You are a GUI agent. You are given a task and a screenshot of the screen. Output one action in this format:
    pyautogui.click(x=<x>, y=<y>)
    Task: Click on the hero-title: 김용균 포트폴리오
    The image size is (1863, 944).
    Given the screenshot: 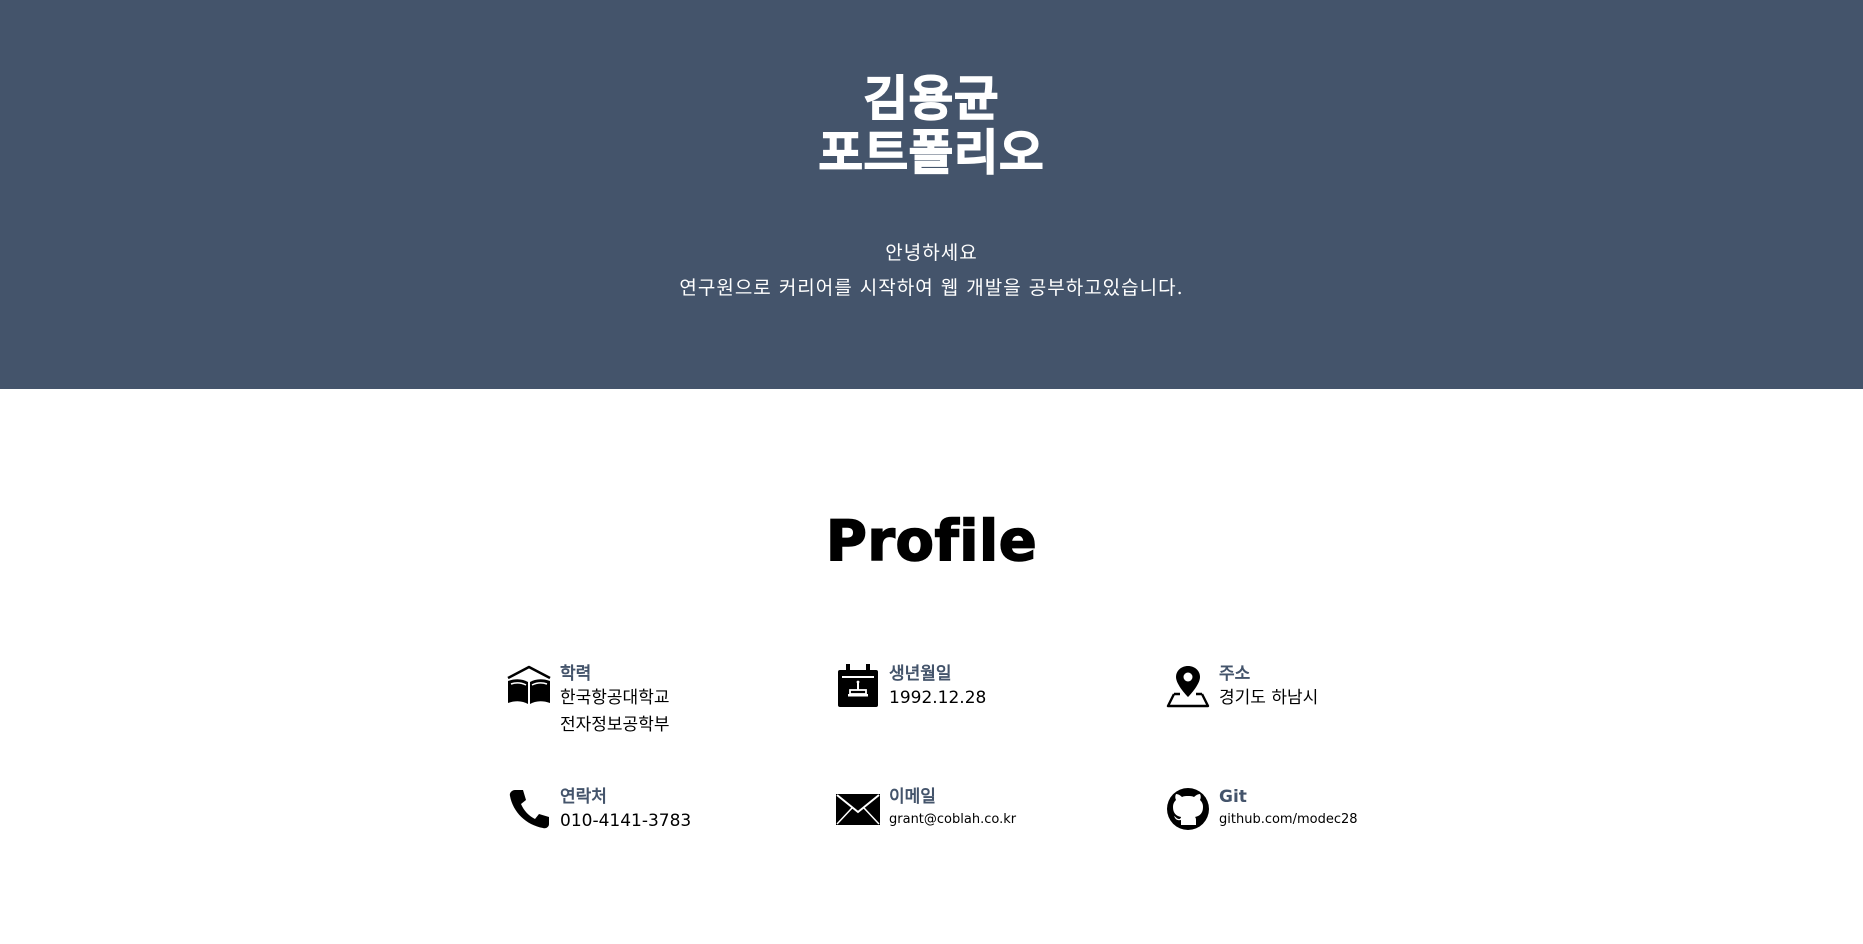 What is the action you would take?
    pyautogui.click(x=931, y=126)
    